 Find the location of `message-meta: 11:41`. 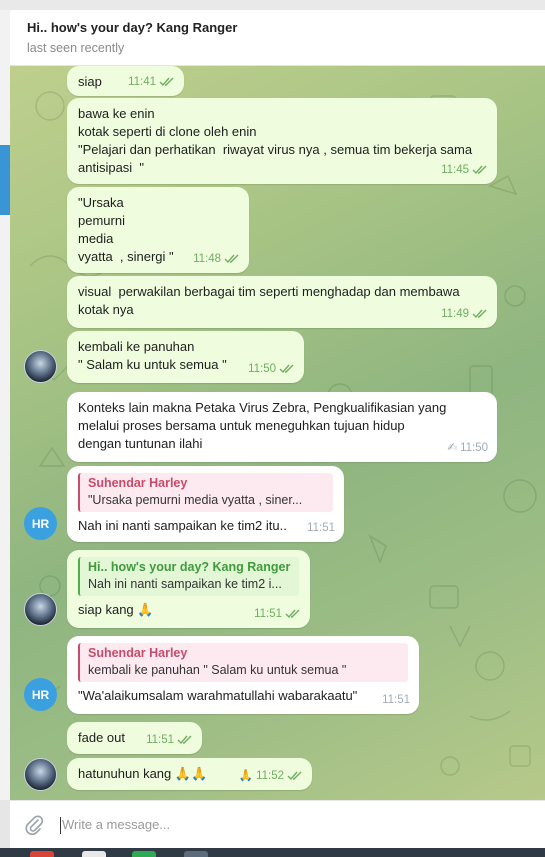

message-meta: 11:41 is located at coordinates (151, 82).